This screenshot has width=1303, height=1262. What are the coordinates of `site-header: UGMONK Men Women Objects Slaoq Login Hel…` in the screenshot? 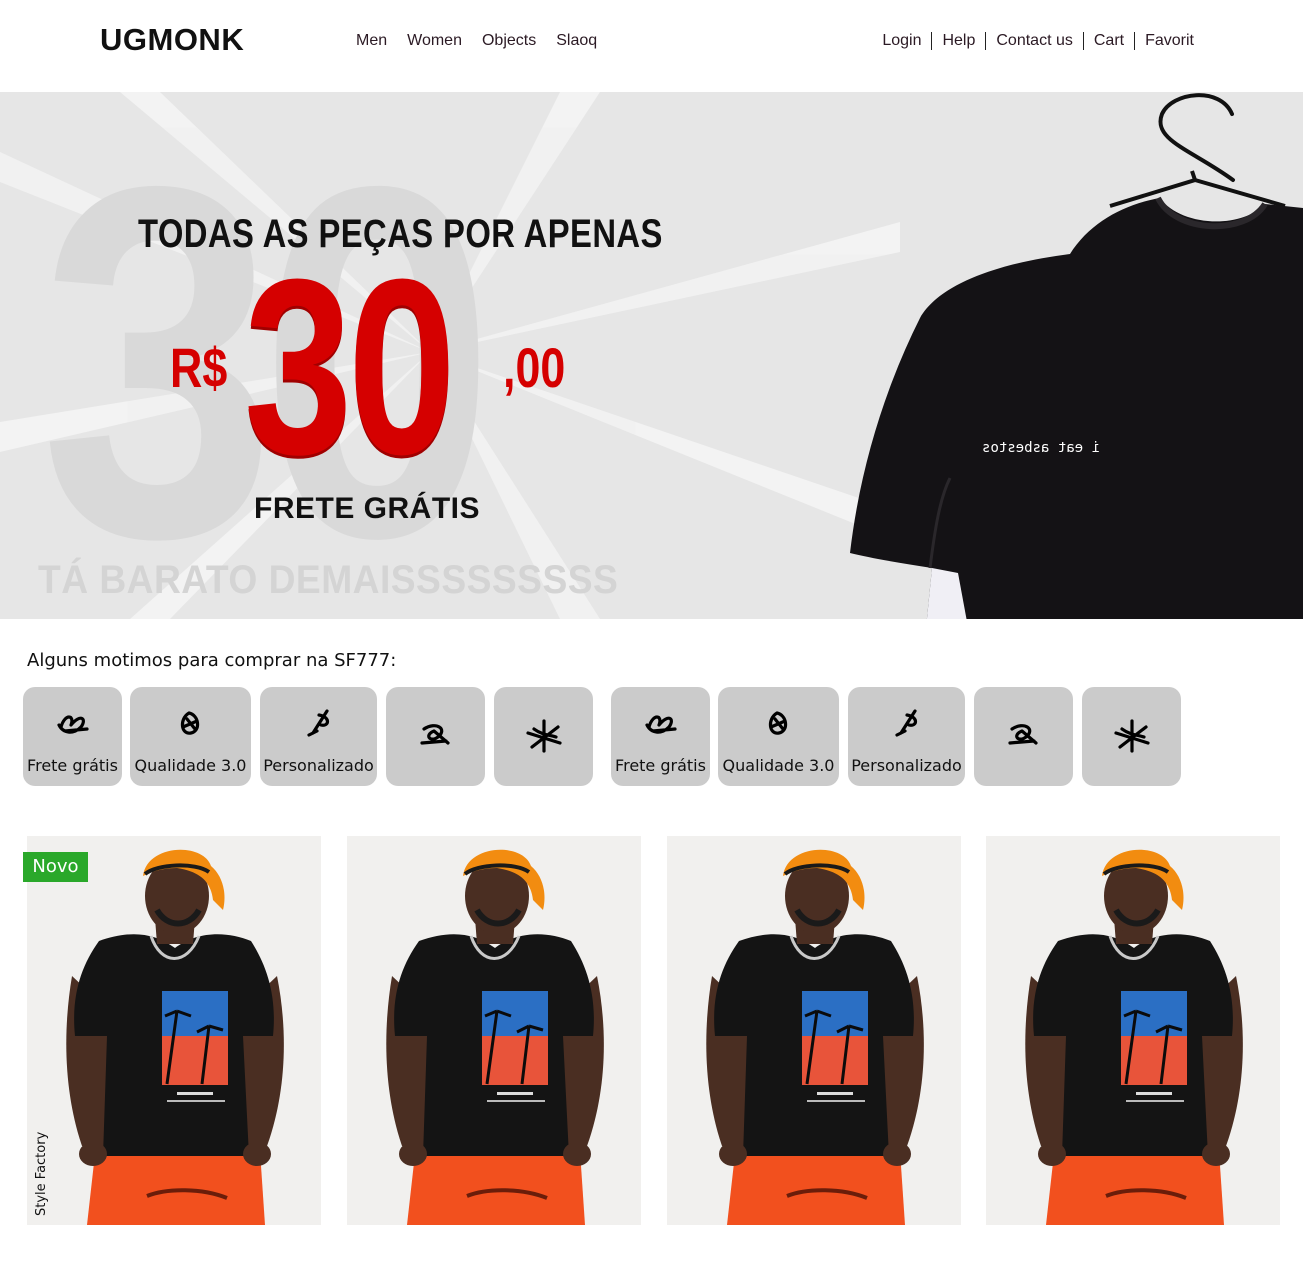 It's located at (651, 46).